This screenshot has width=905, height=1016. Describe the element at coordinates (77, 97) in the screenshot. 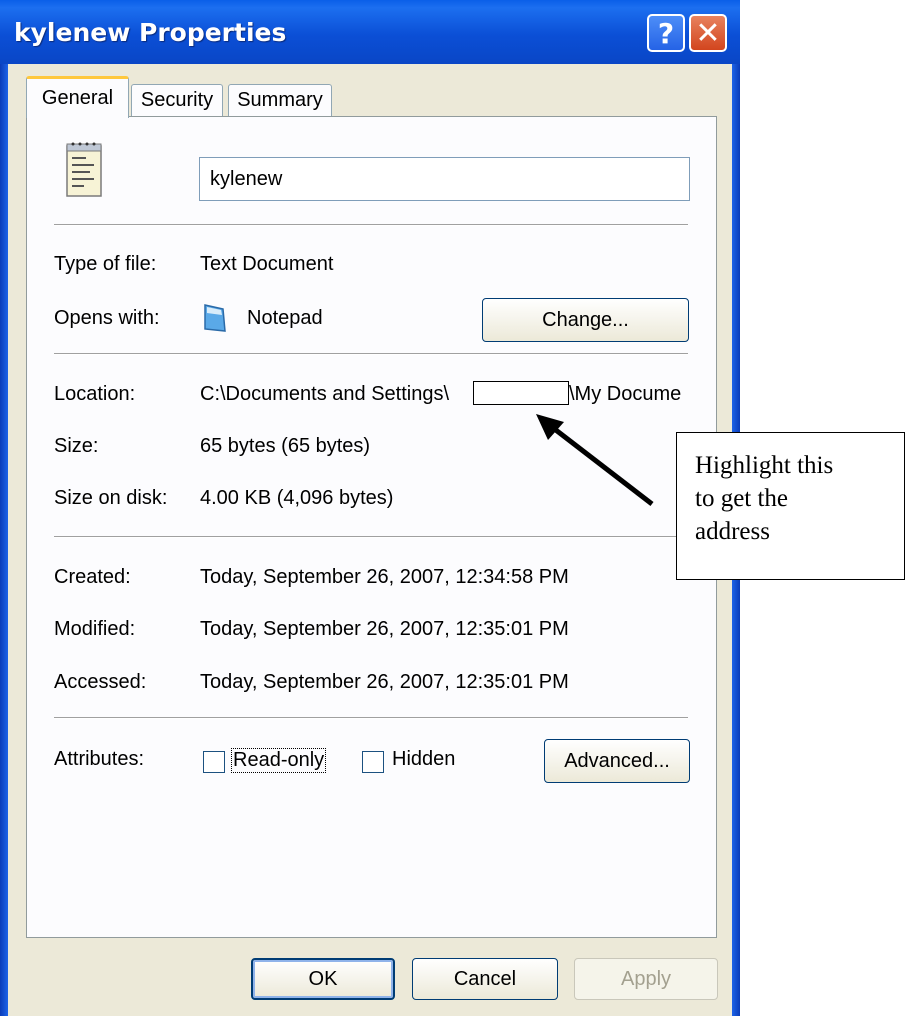

I see `tab-general: General` at that location.